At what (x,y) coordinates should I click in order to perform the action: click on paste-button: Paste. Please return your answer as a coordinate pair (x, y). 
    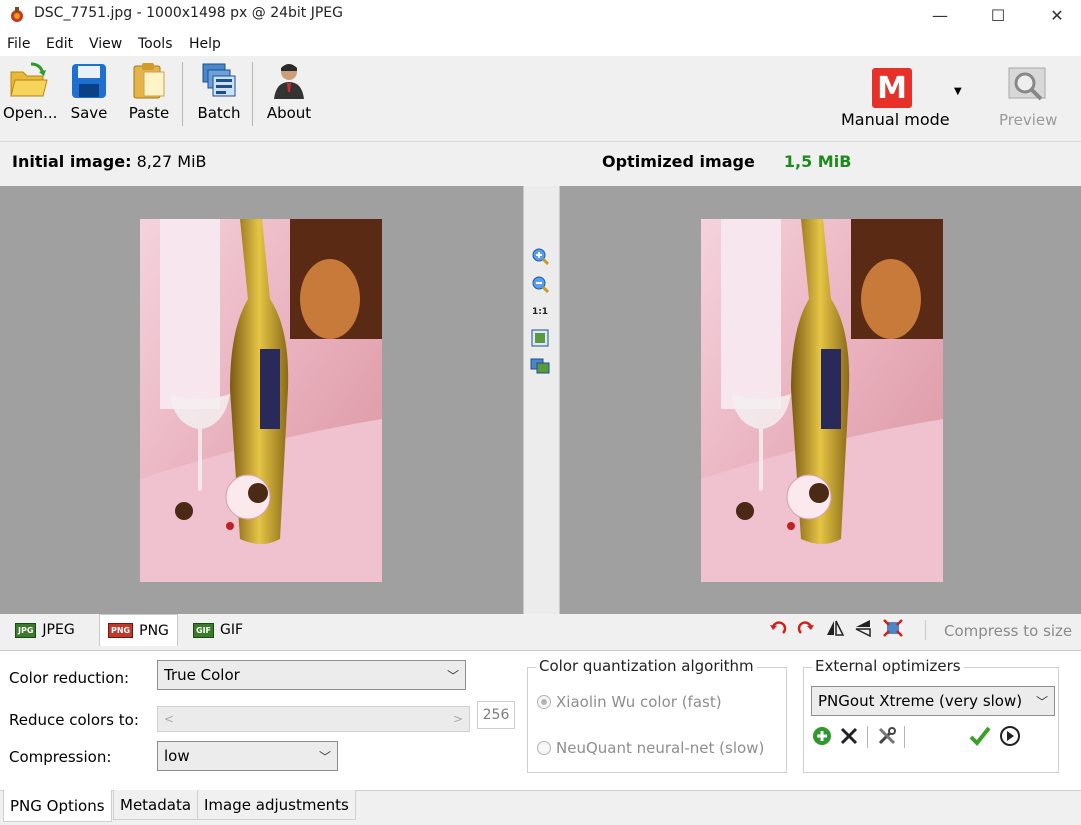
    Looking at the image, I should click on (149, 92).